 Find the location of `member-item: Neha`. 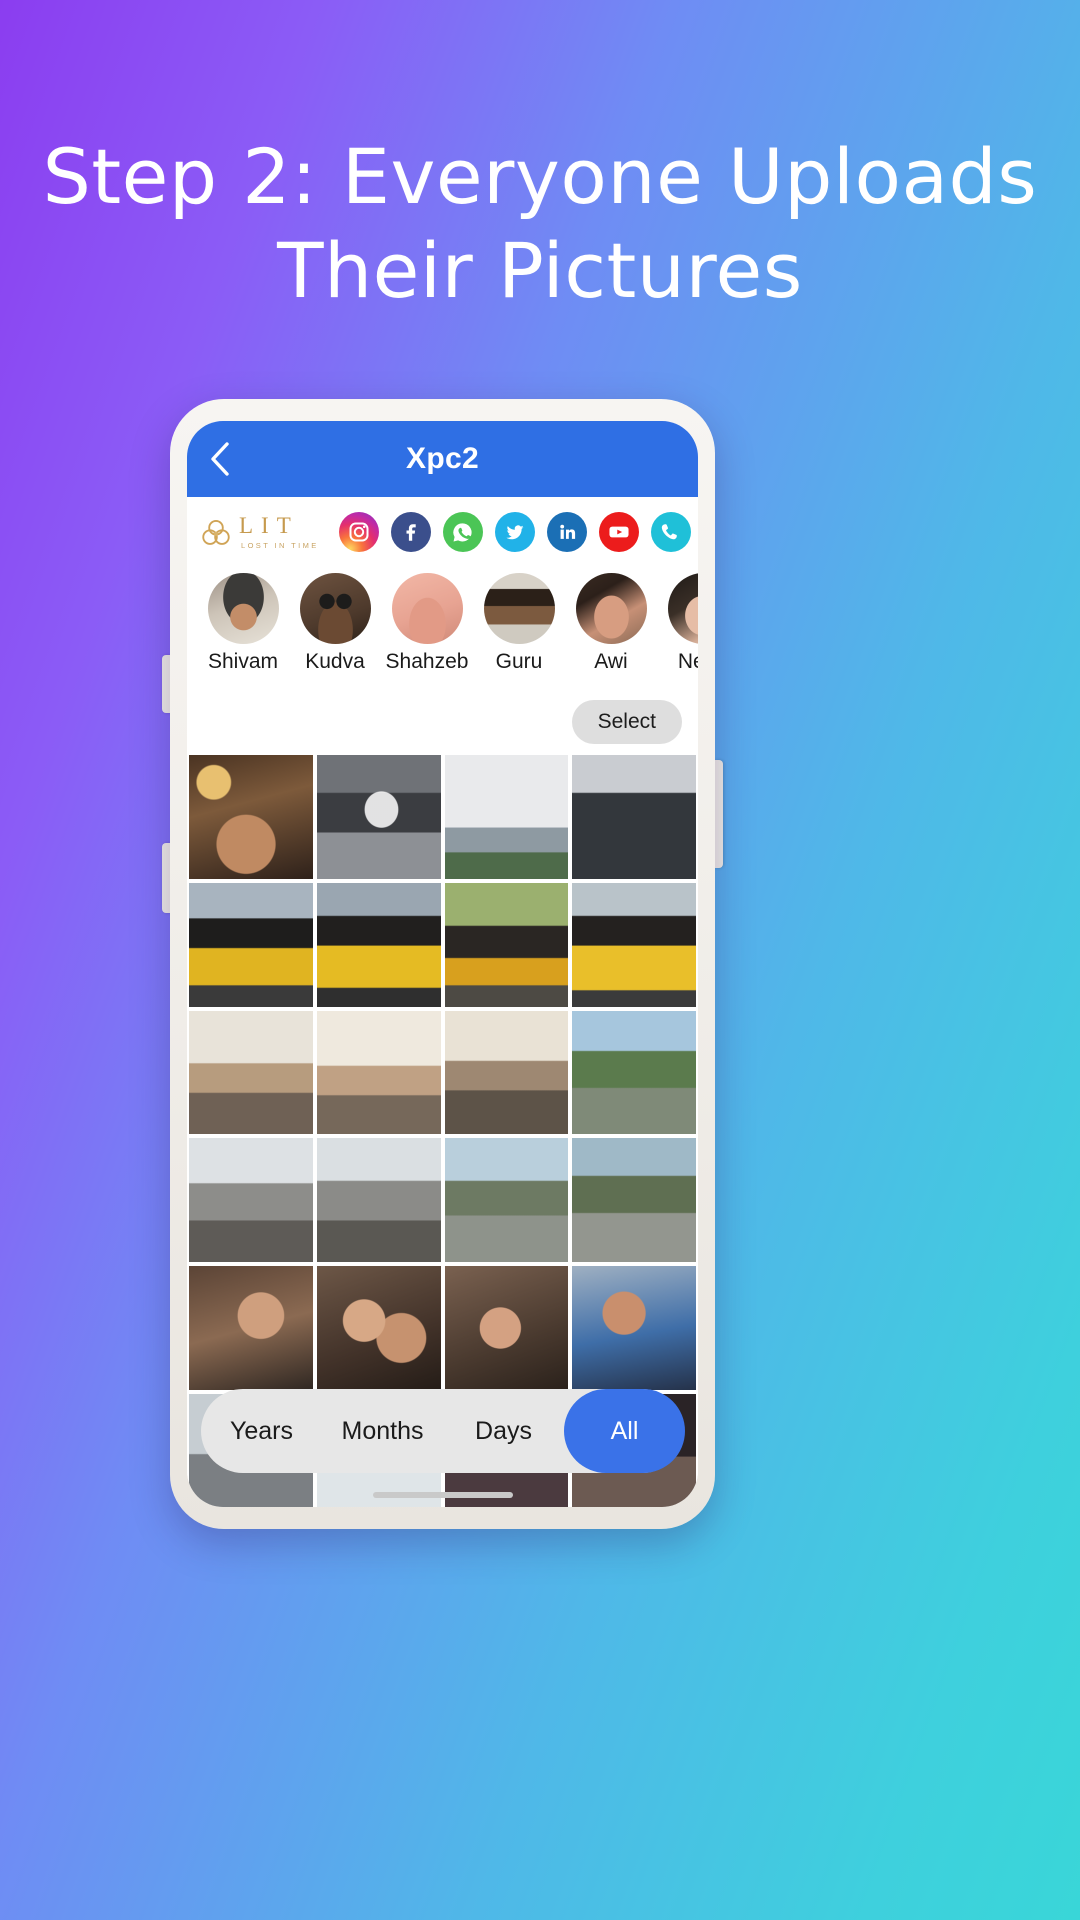

member-item: Neha is located at coordinates (677, 623).